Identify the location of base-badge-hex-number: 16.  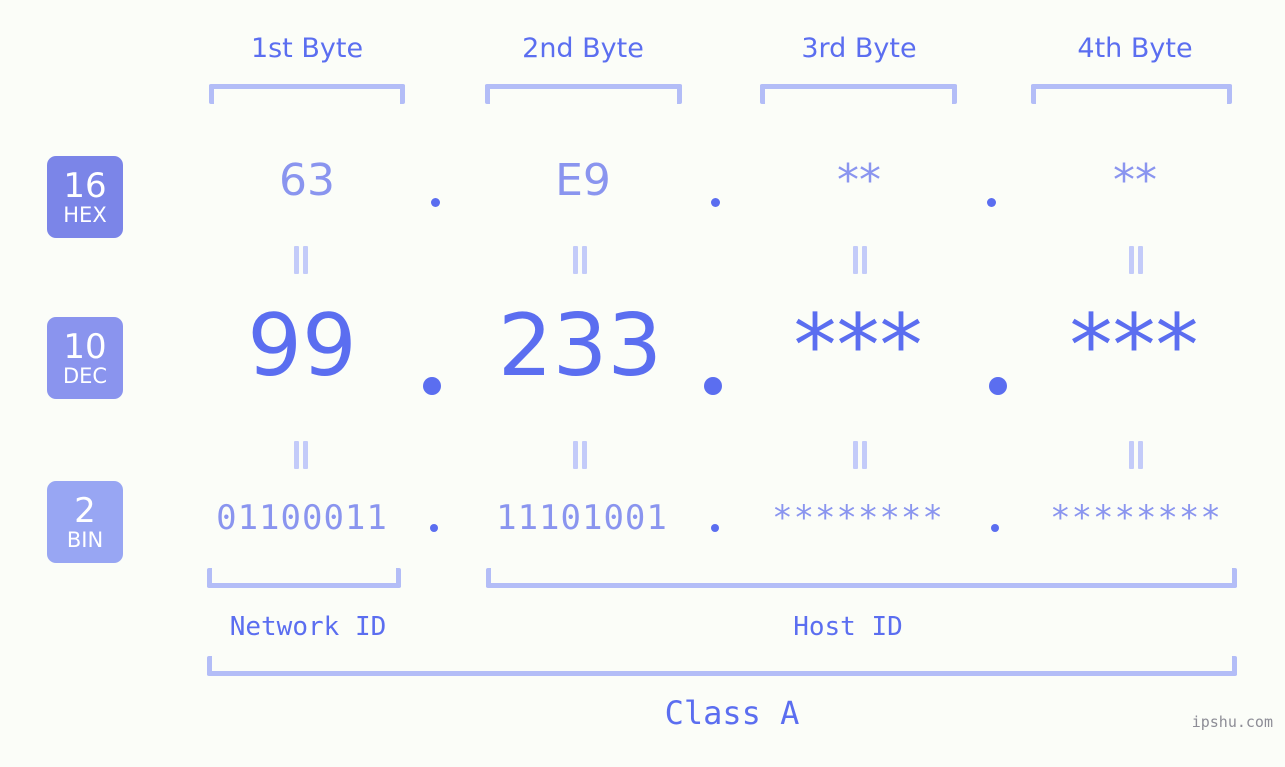
(85, 185).